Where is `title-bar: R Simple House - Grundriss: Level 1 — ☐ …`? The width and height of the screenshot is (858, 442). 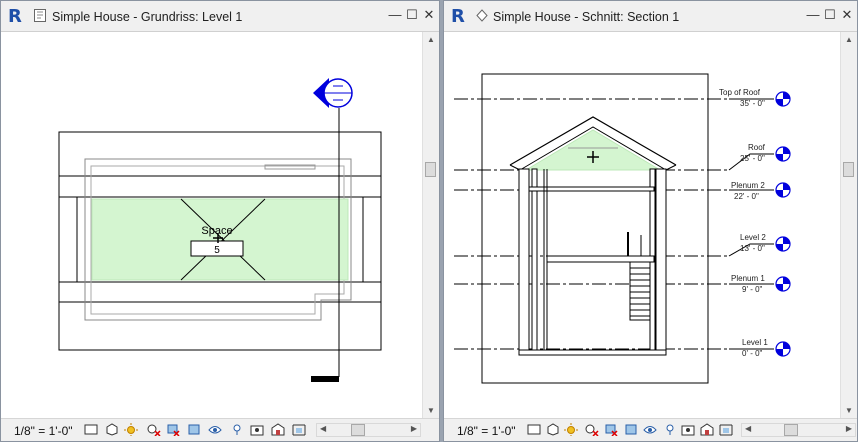 title-bar: R Simple House - Grundriss: Level 1 — ☐ … is located at coordinates (220, 16).